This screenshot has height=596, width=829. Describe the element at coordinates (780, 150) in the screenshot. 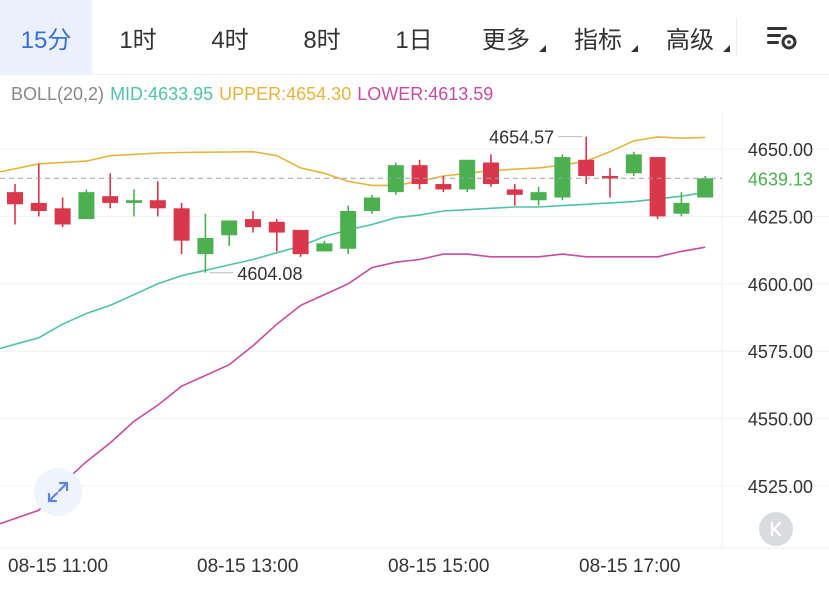

I see `y-tick-label: 4650.00` at that location.